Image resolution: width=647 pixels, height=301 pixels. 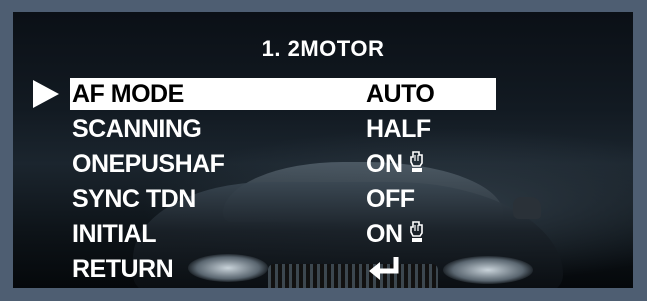 I want to click on menu-item-onepushaf: ONEPUSHAF ON, so click(x=283, y=164).